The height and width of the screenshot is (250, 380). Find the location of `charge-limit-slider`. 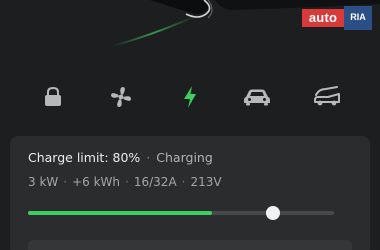

charge-limit-slider is located at coordinates (181, 213).